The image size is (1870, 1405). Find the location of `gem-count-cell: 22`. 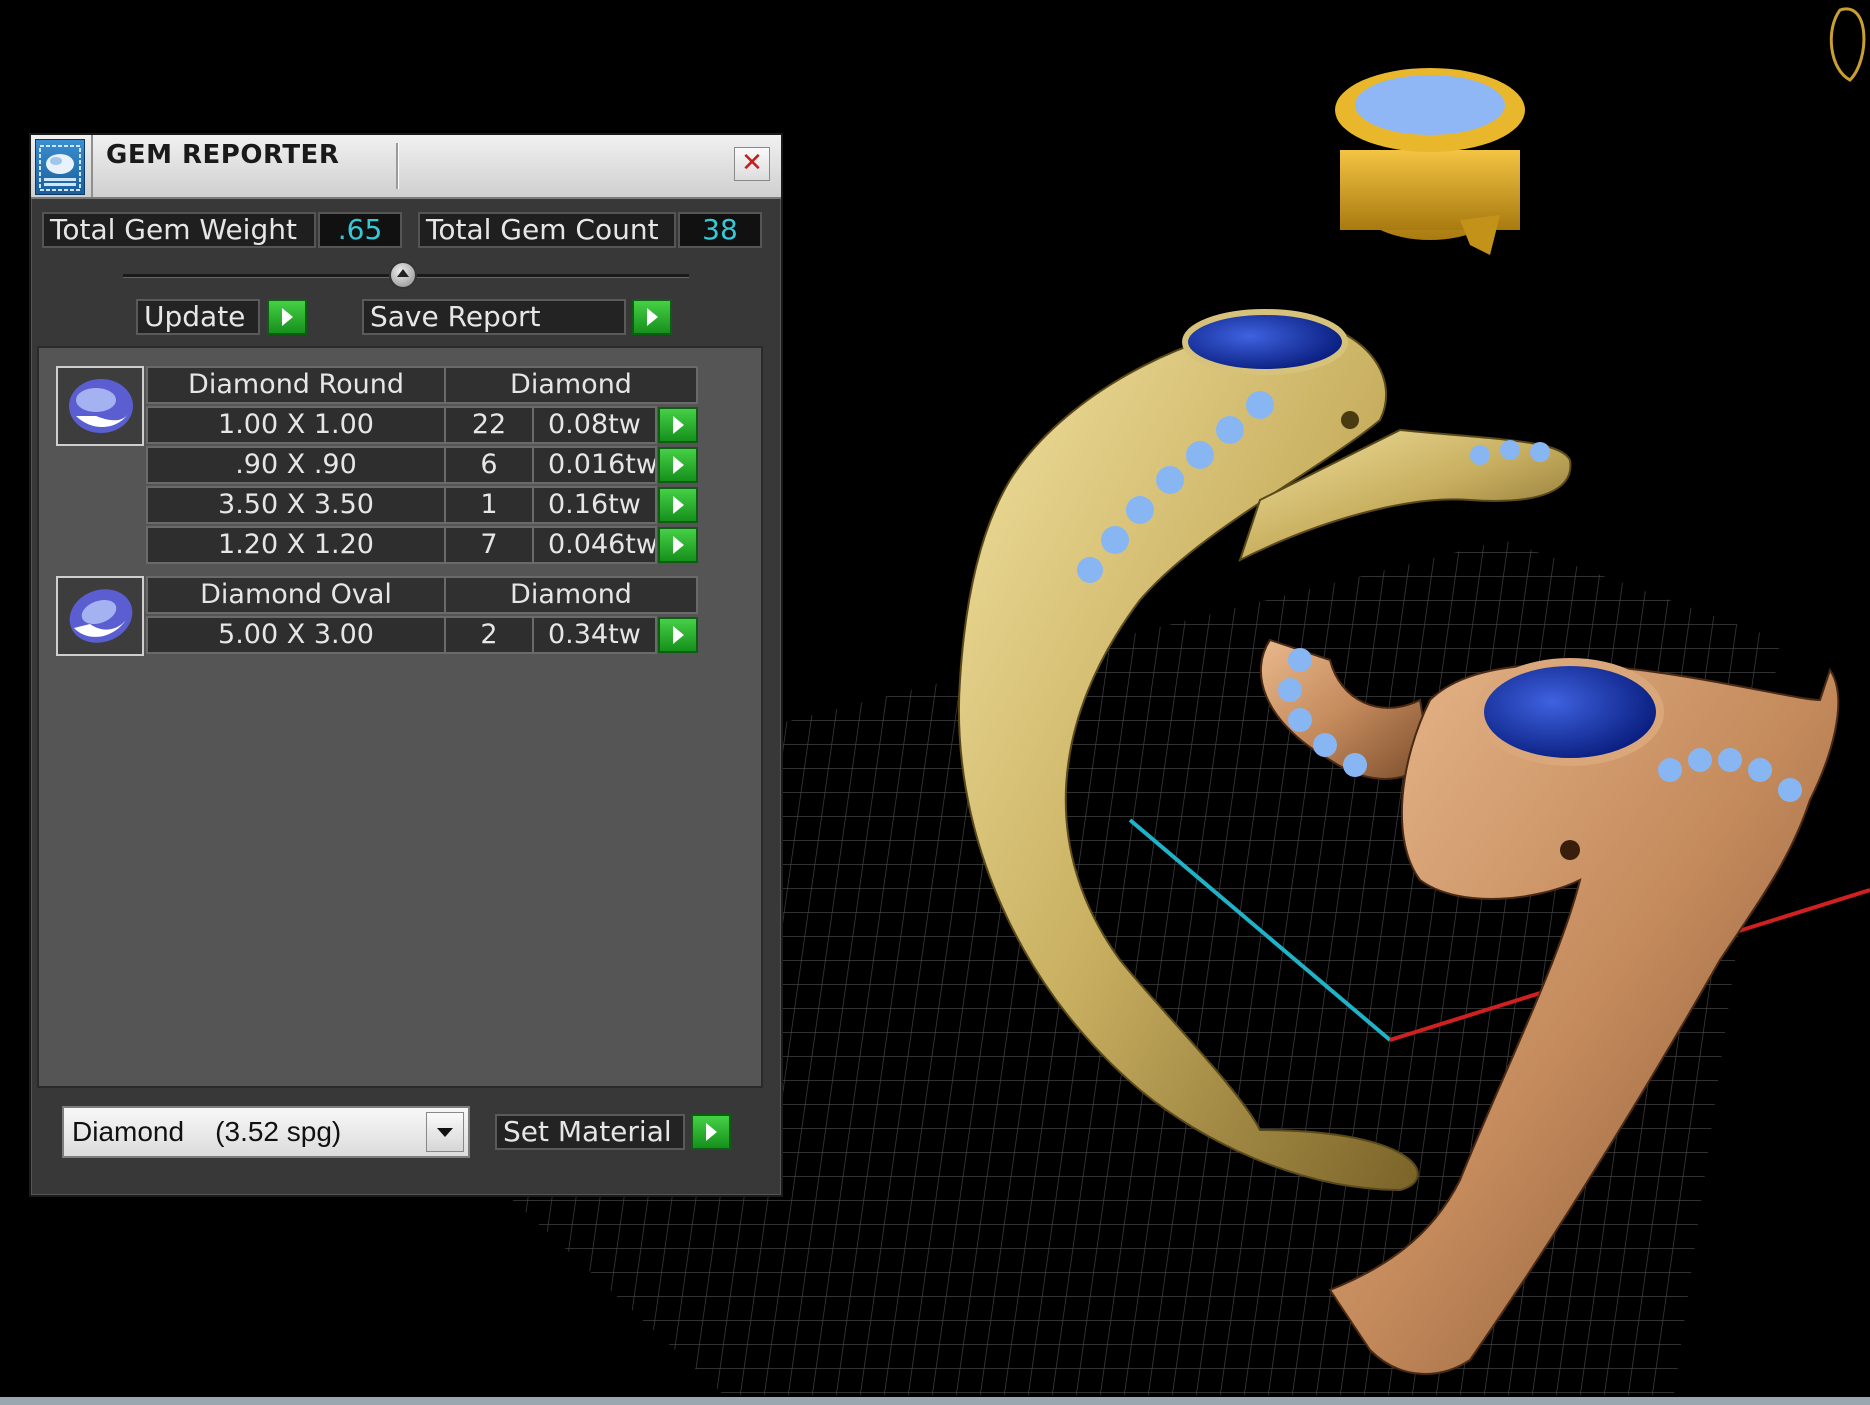

gem-count-cell: 22 is located at coordinates (489, 425).